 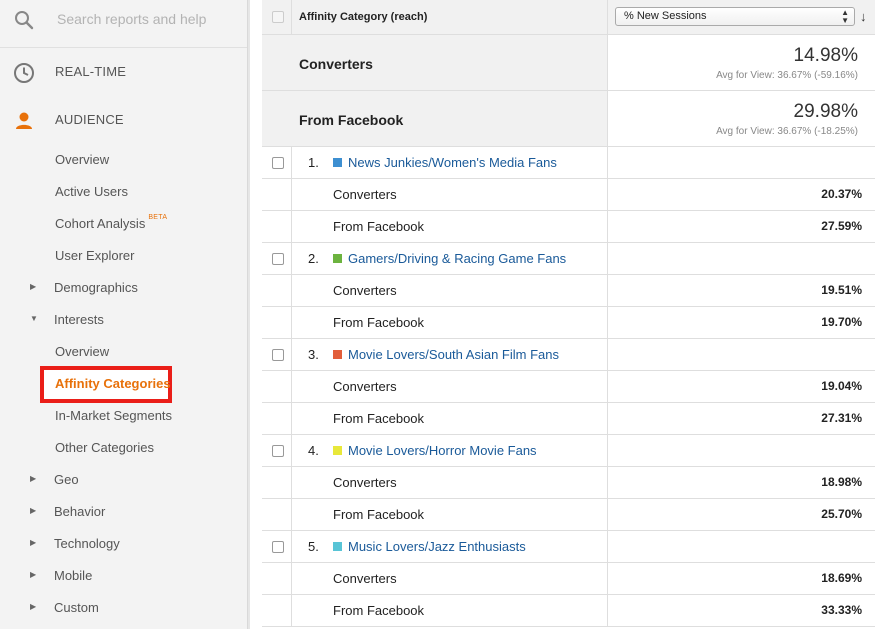 I want to click on table-subrow: From Facebook 19.70%, so click(x=568, y=323).